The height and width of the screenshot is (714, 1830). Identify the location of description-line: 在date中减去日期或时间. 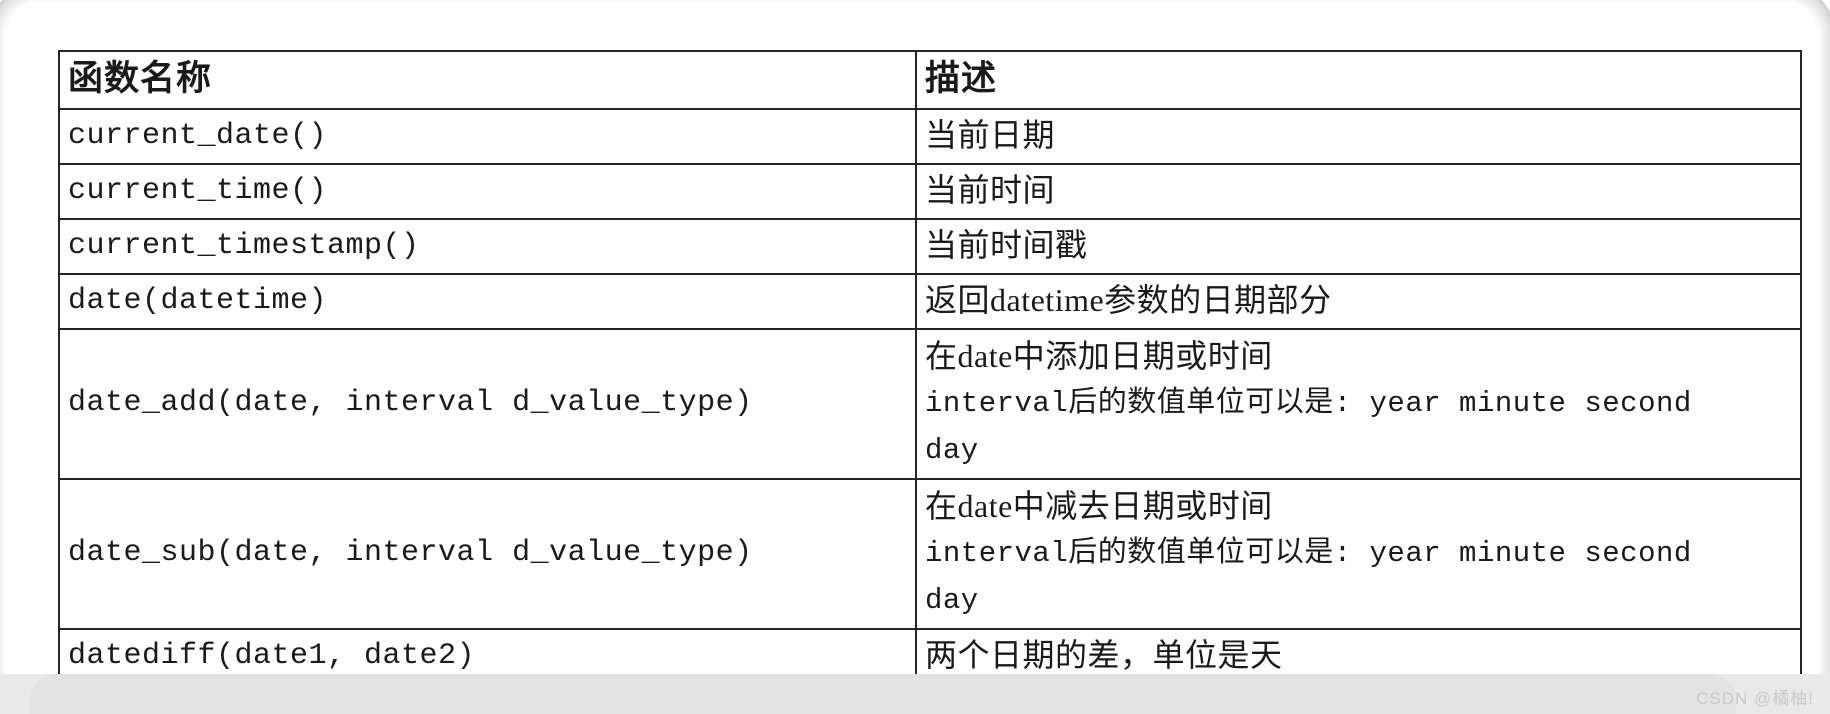
(1099, 505).